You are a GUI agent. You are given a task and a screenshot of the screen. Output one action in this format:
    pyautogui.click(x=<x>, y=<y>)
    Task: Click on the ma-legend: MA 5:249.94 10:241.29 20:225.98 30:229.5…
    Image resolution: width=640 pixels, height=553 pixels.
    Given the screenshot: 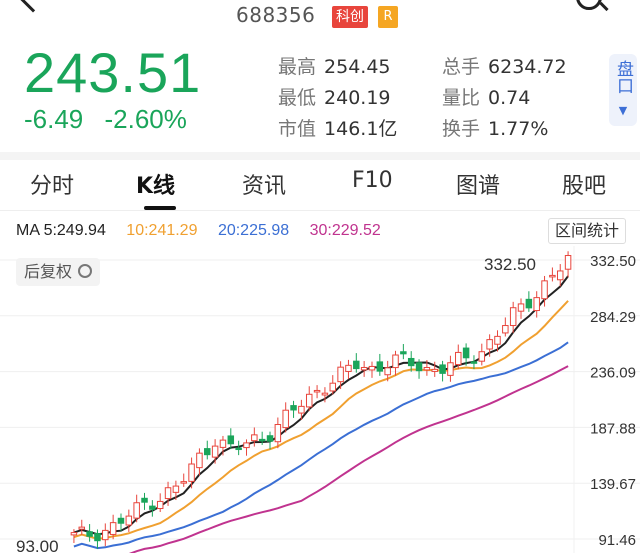 What is the action you would take?
    pyautogui.click(x=206, y=231)
    